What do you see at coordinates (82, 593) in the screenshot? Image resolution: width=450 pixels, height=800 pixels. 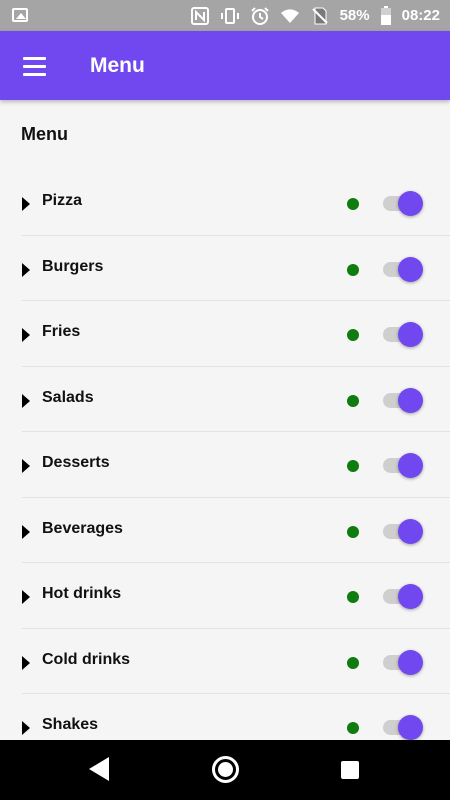 I see `category-label: Hot drinks` at bounding box center [82, 593].